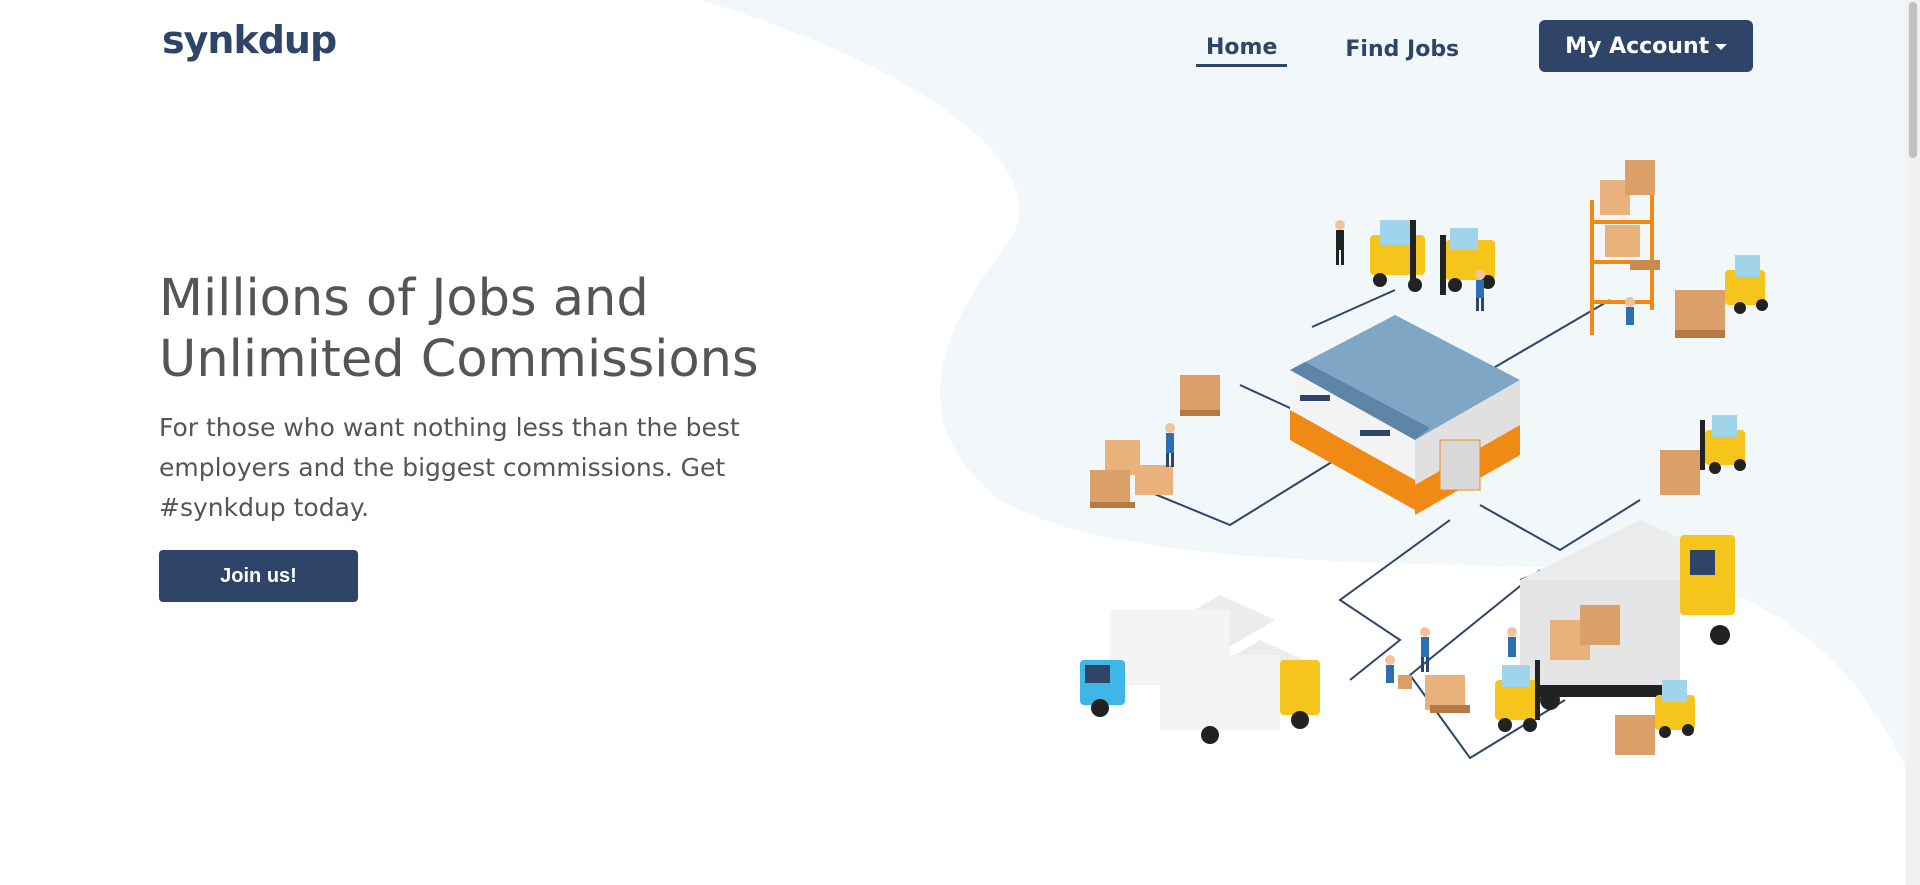 This screenshot has width=1920, height=885. Describe the element at coordinates (249, 40) in the screenshot. I see `logo: synkdup` at that location.